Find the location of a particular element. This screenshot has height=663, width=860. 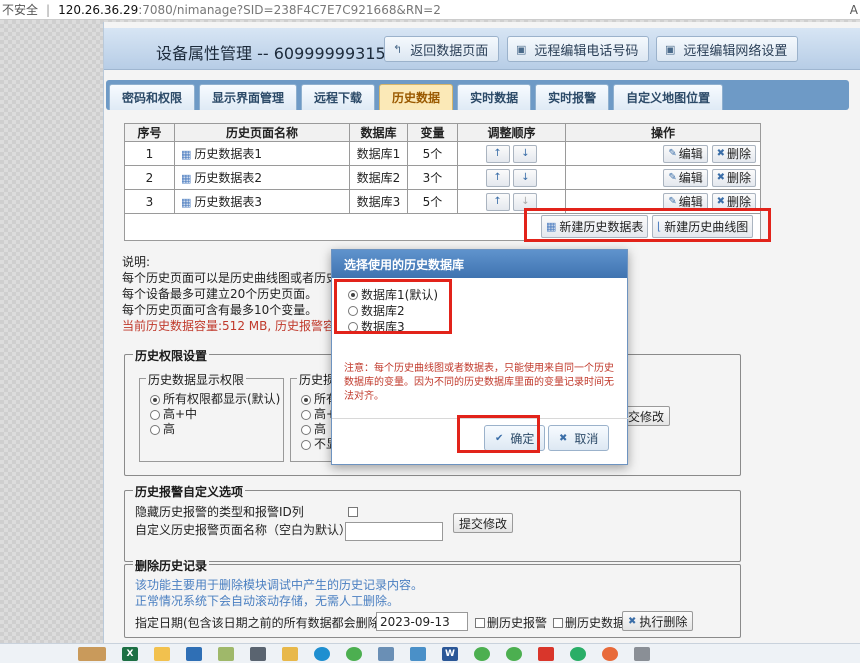

delete-alarm-checkbox is located at coordinates (480, 622).